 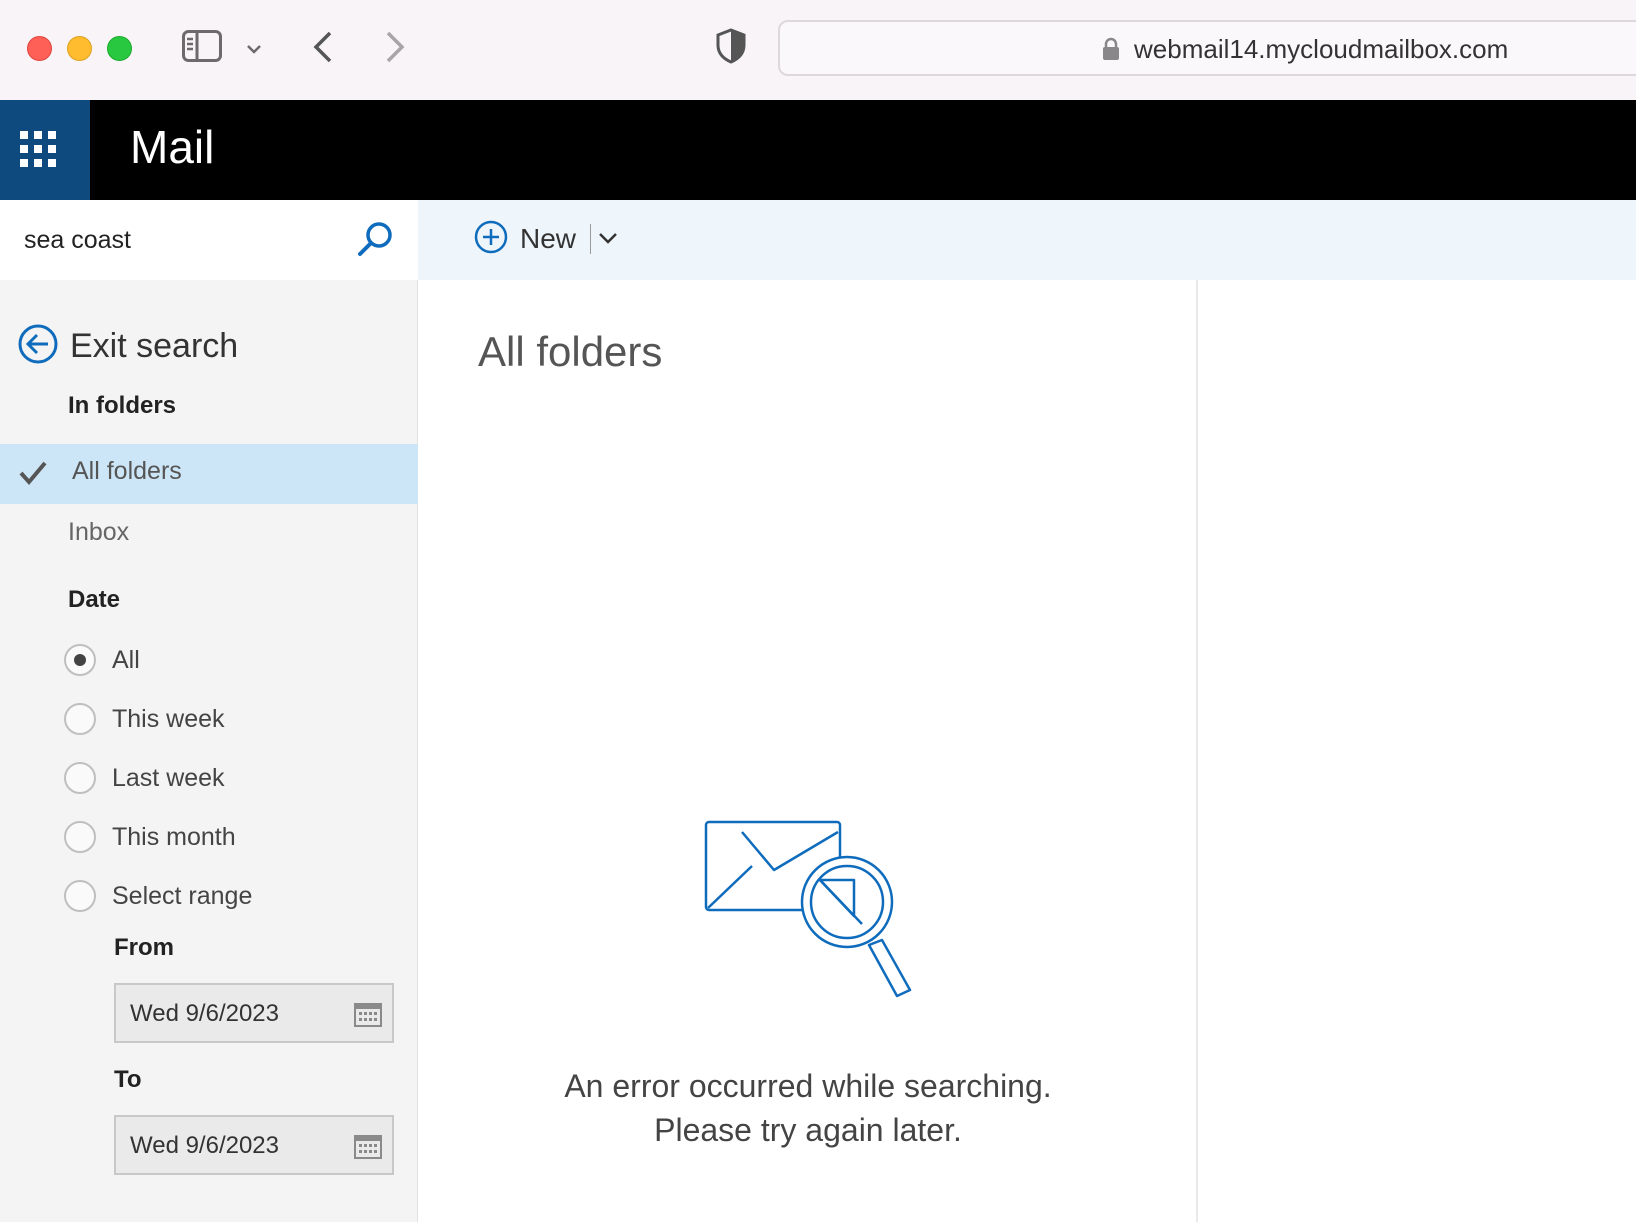 I want to click on waffle-icon, so click(x=38, y=149).